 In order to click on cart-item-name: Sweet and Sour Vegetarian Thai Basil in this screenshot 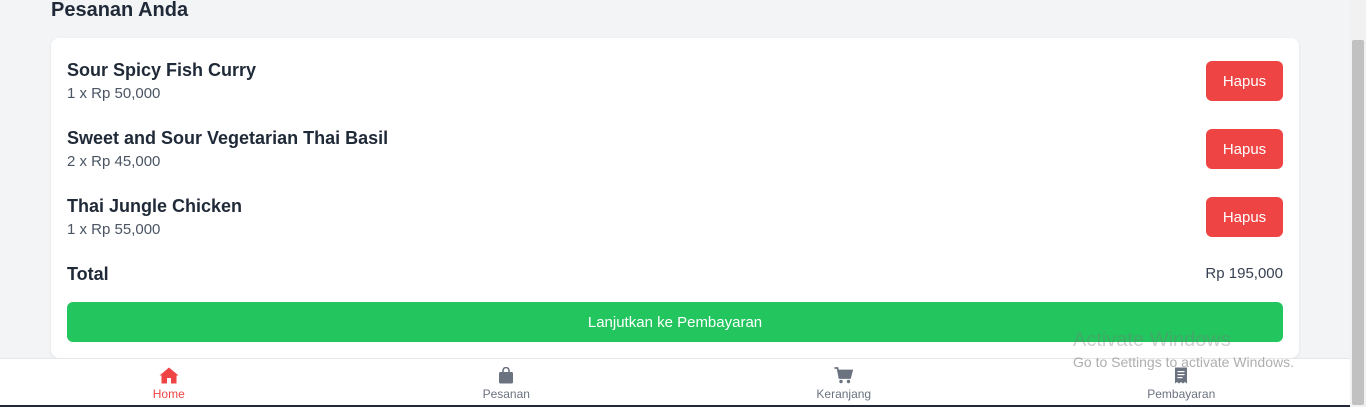, I will do `click(228, 138)`.